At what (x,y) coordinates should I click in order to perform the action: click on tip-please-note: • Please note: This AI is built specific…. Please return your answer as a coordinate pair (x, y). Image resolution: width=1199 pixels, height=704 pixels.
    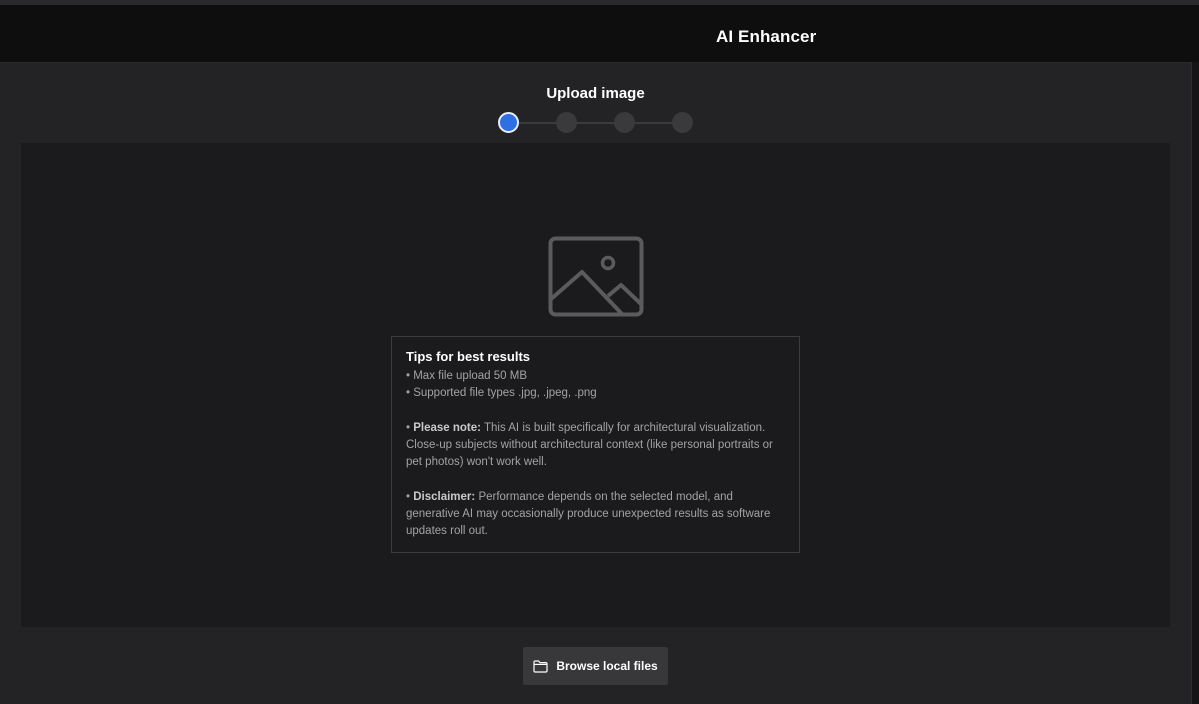
    Looking at the image, I should click on (595, 445).